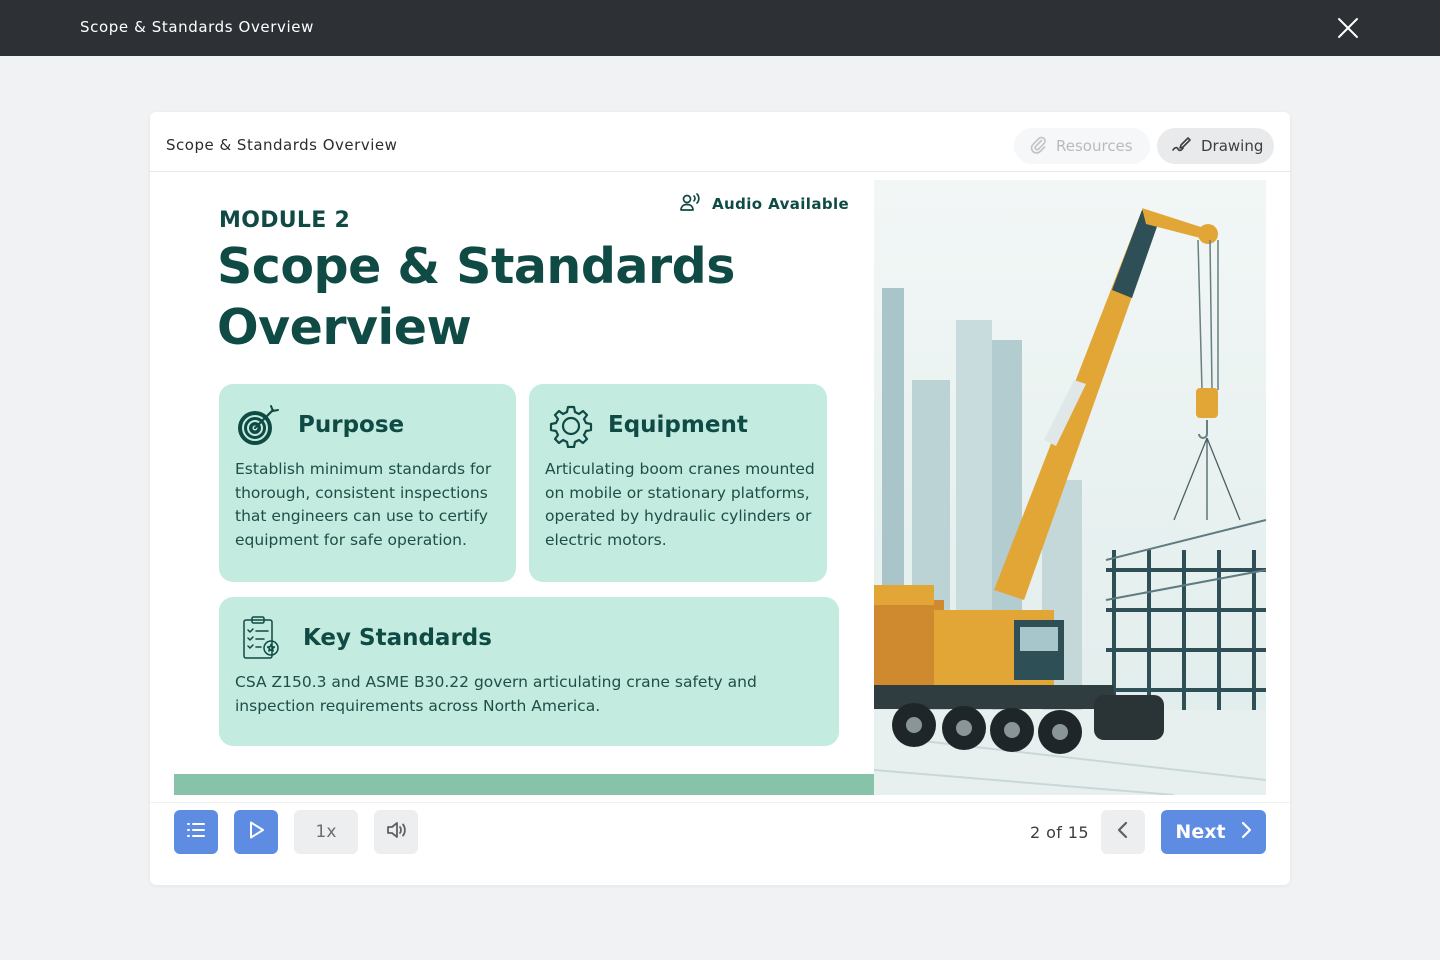 Image resolution: width=1440 pixels, height=960 pixels. What do you see at coordinates (1348, 28) in the screenshot?
I see `close-icon` at bounding box center [1348, 28].